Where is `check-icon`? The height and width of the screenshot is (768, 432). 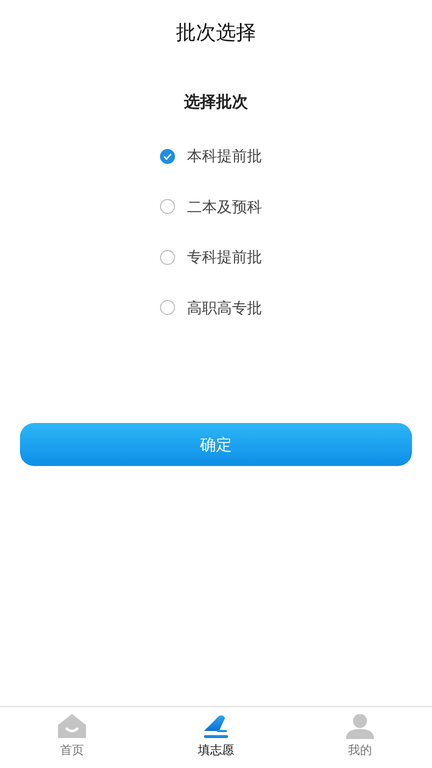
check-icon is located at coordinates (167, 156).